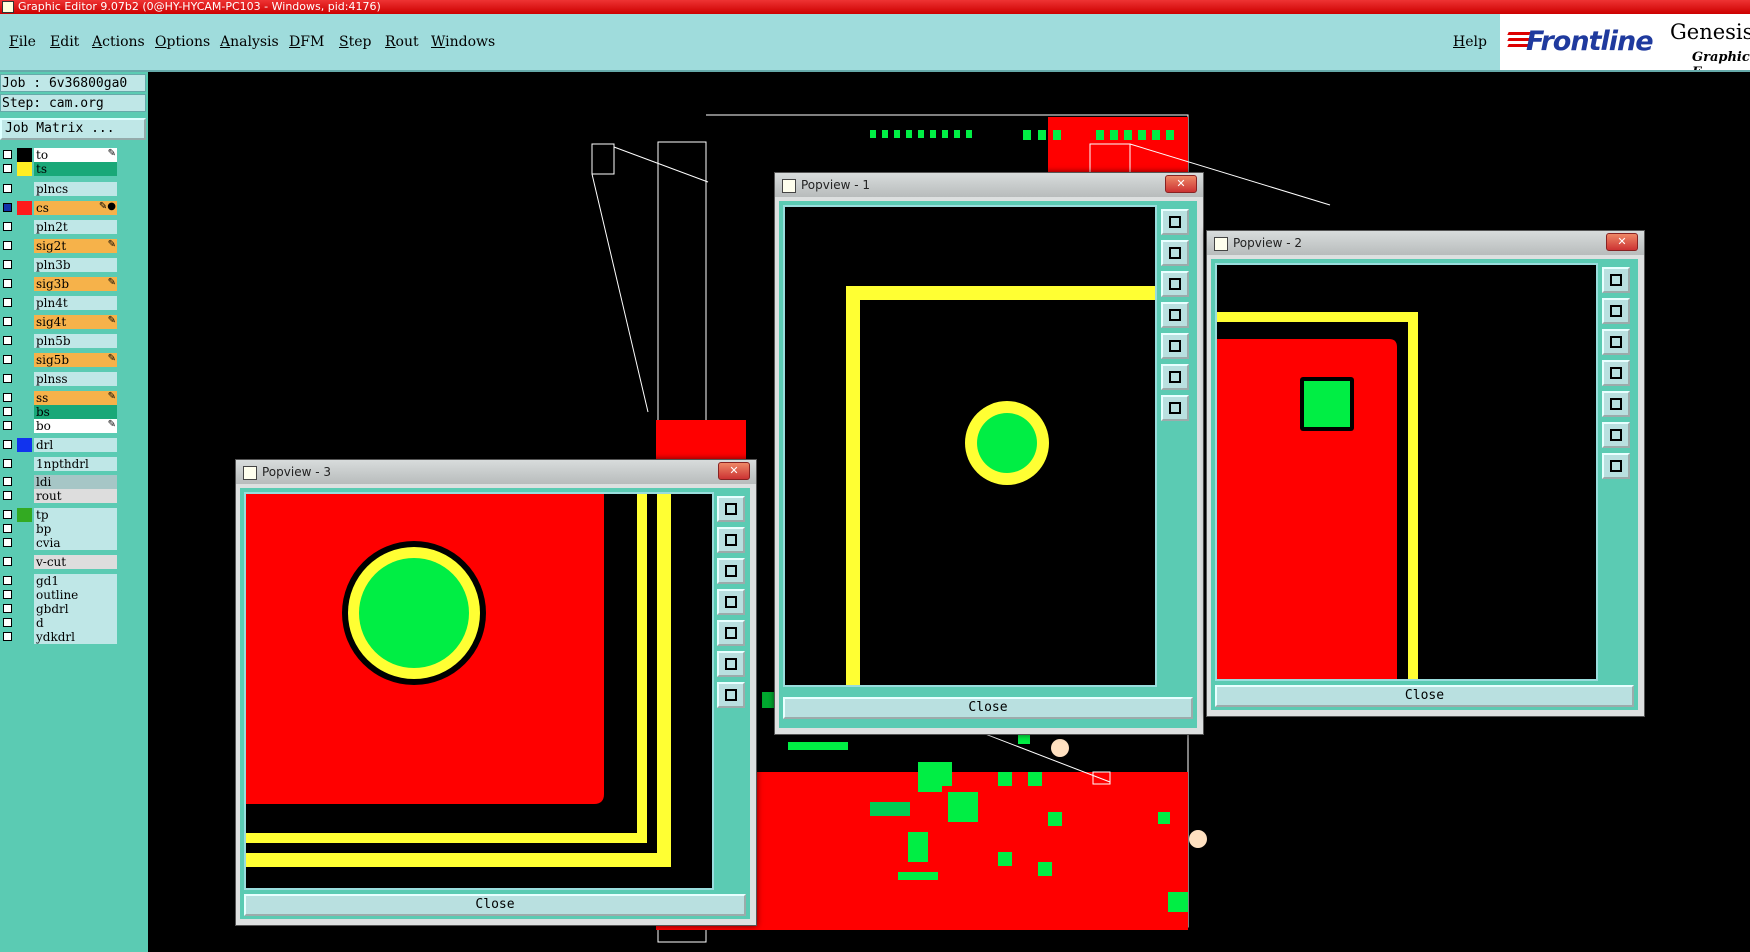 The height and width of the screenshot is (952, 1750). I want to click on popview-1-titlebar: Popview - 1 ✕, so click(989, 185).